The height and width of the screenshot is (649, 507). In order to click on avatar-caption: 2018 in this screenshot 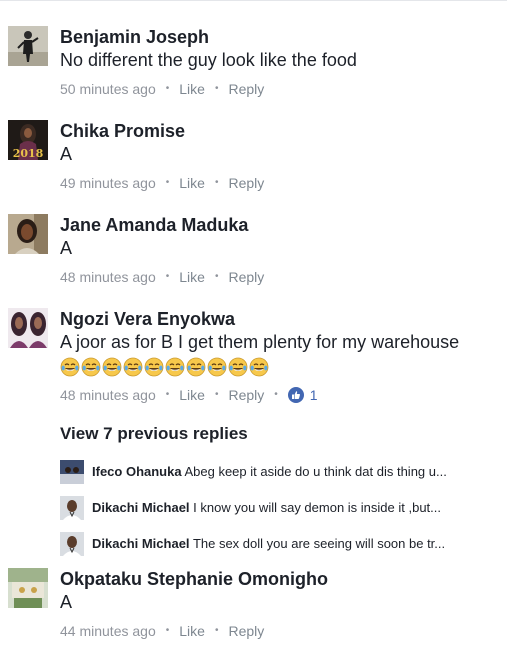, I will do `click(28, 153)`.